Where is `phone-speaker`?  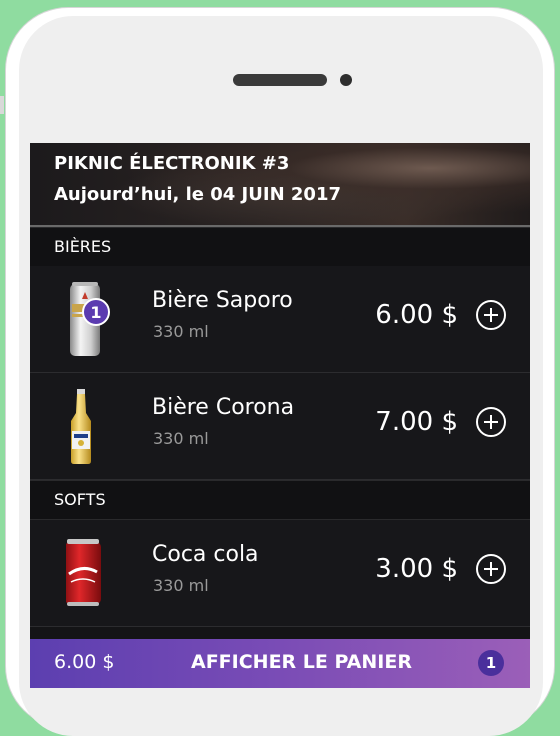
phone-speaker is located at coordinates (280, 80).